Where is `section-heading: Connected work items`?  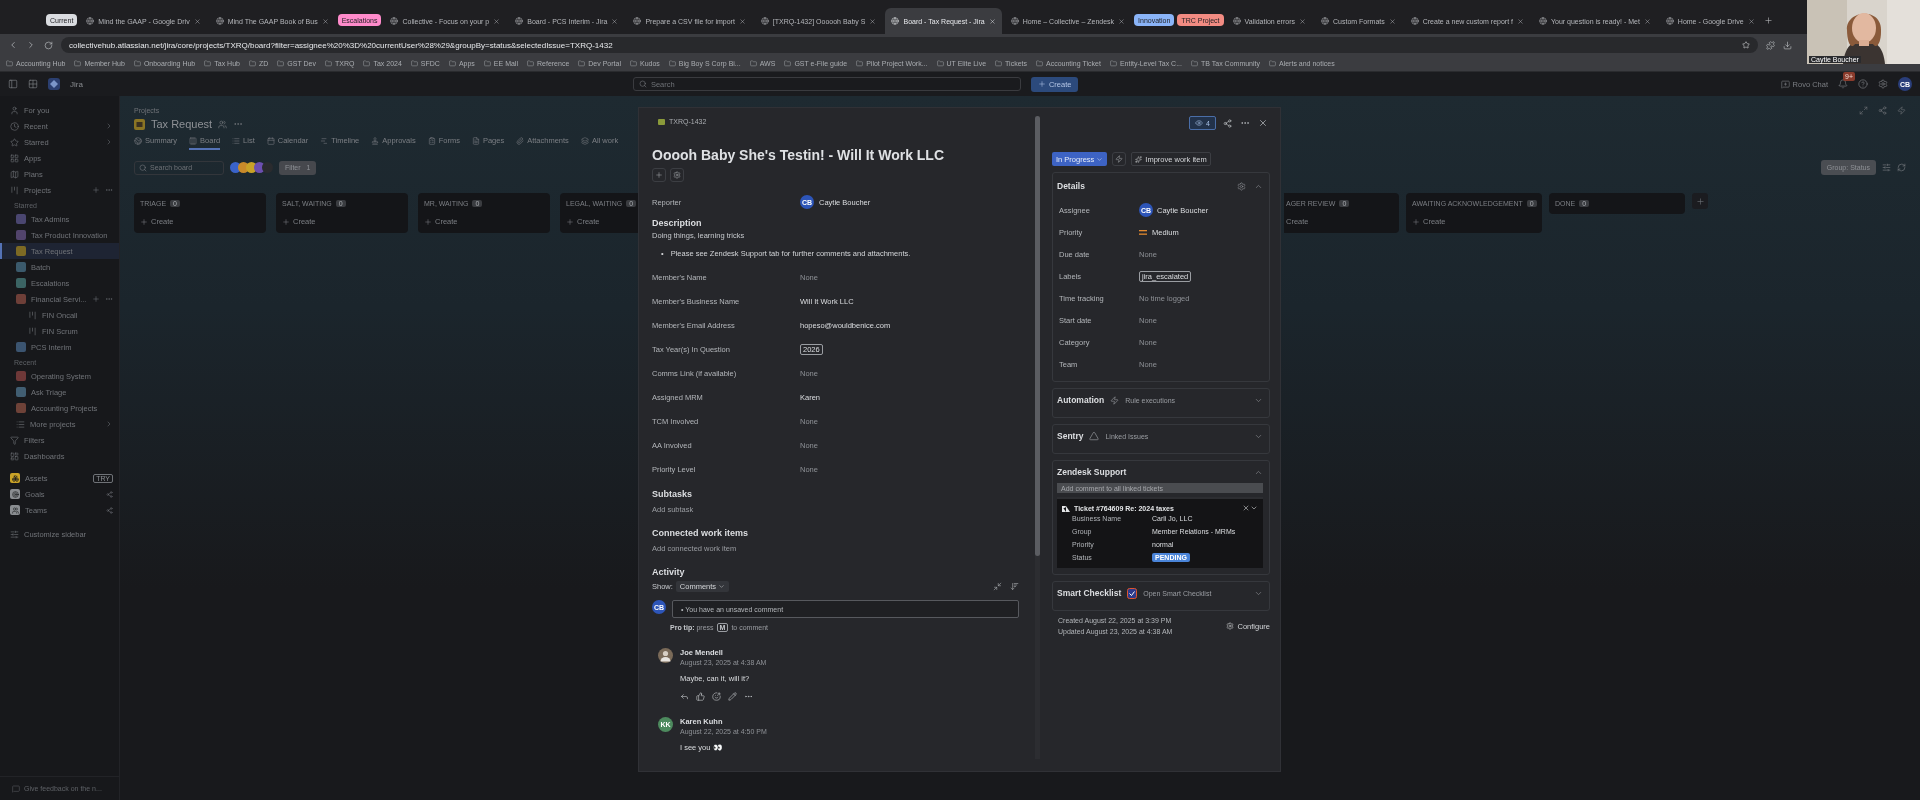
section-heading: Connected work items is located at coordinates (701, 533).